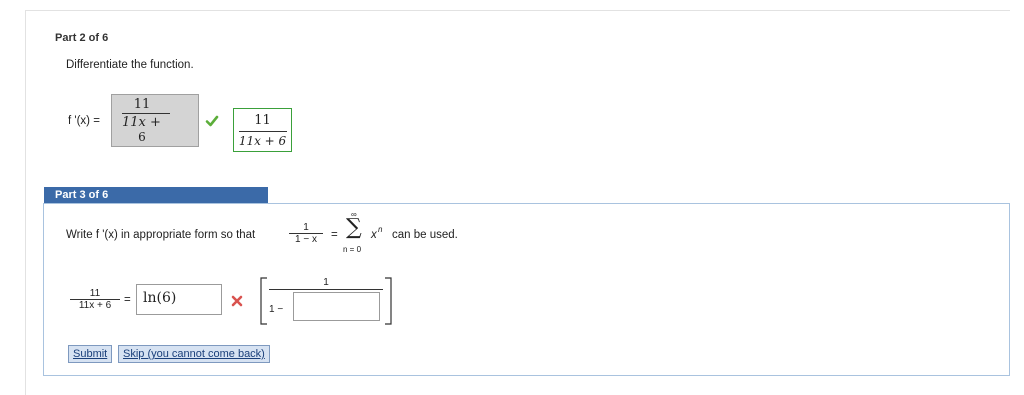 The width and height of the screenshot is (1024, 395). I want to click on part2-answer-numerator: 11, so click(142, 104).